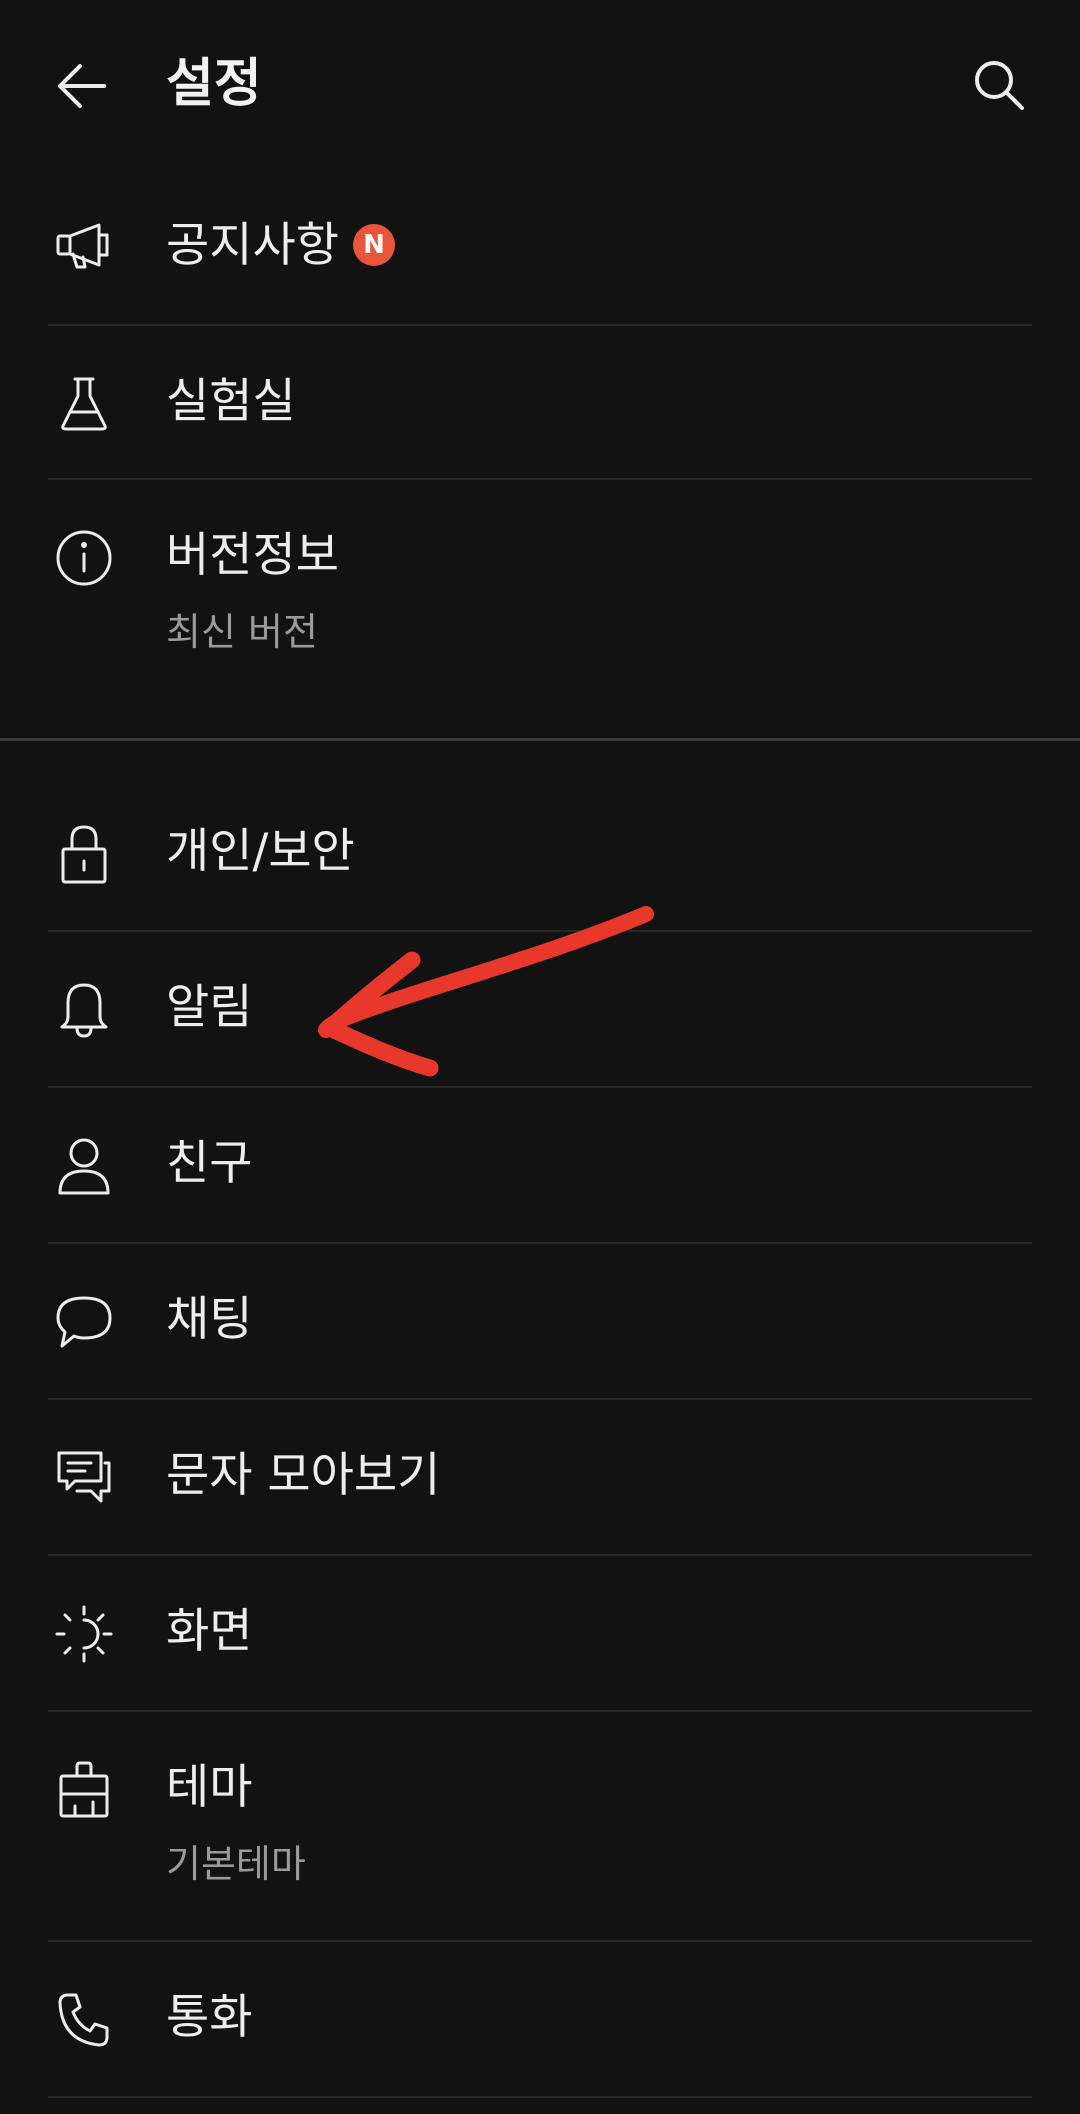 Image resolution: width=1080 pixels, height=2114 pixels. I want to click on menu-item-friends: 친구, so click(540, 1165).